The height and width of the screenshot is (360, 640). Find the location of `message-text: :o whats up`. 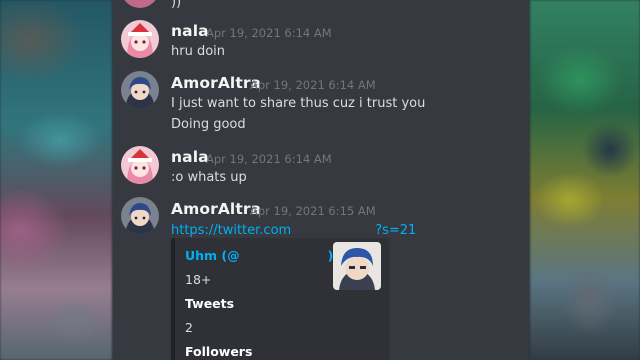

message-text: :o whats up is located at coordinates (209, 177).